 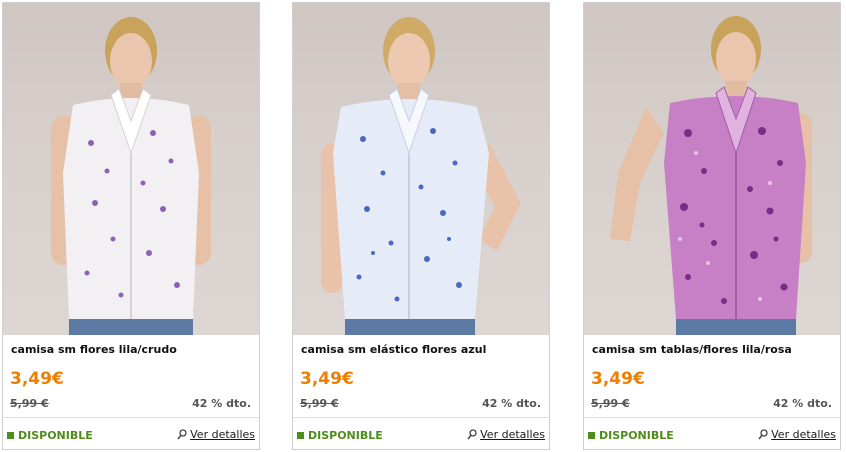 I want to click on model-photo, so click(x=131, y=176).